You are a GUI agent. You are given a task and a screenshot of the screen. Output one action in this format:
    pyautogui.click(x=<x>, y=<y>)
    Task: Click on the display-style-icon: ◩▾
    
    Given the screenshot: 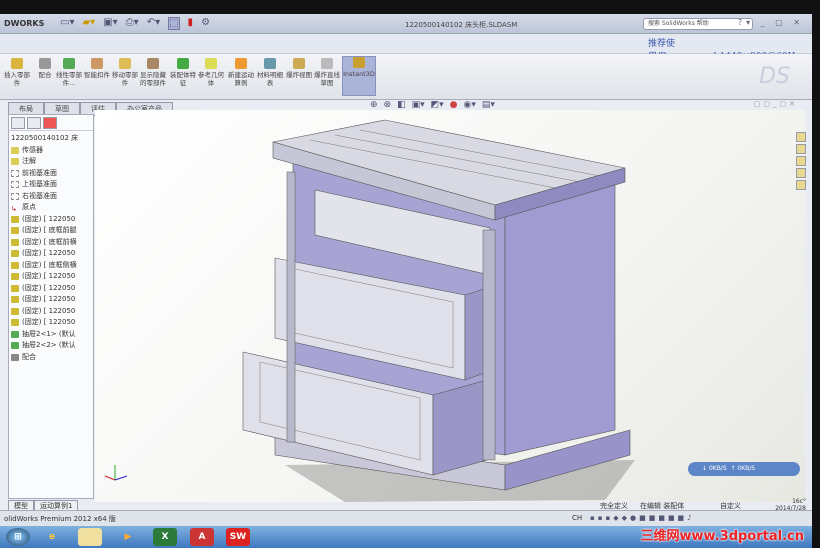 What is the action you would take?
    pyautogui.click(x=437, y=105)
    